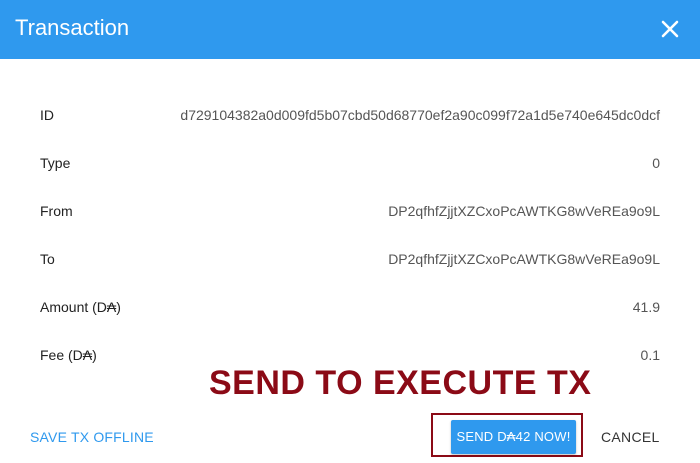  I want to click on close-icon, so click(670, 29).